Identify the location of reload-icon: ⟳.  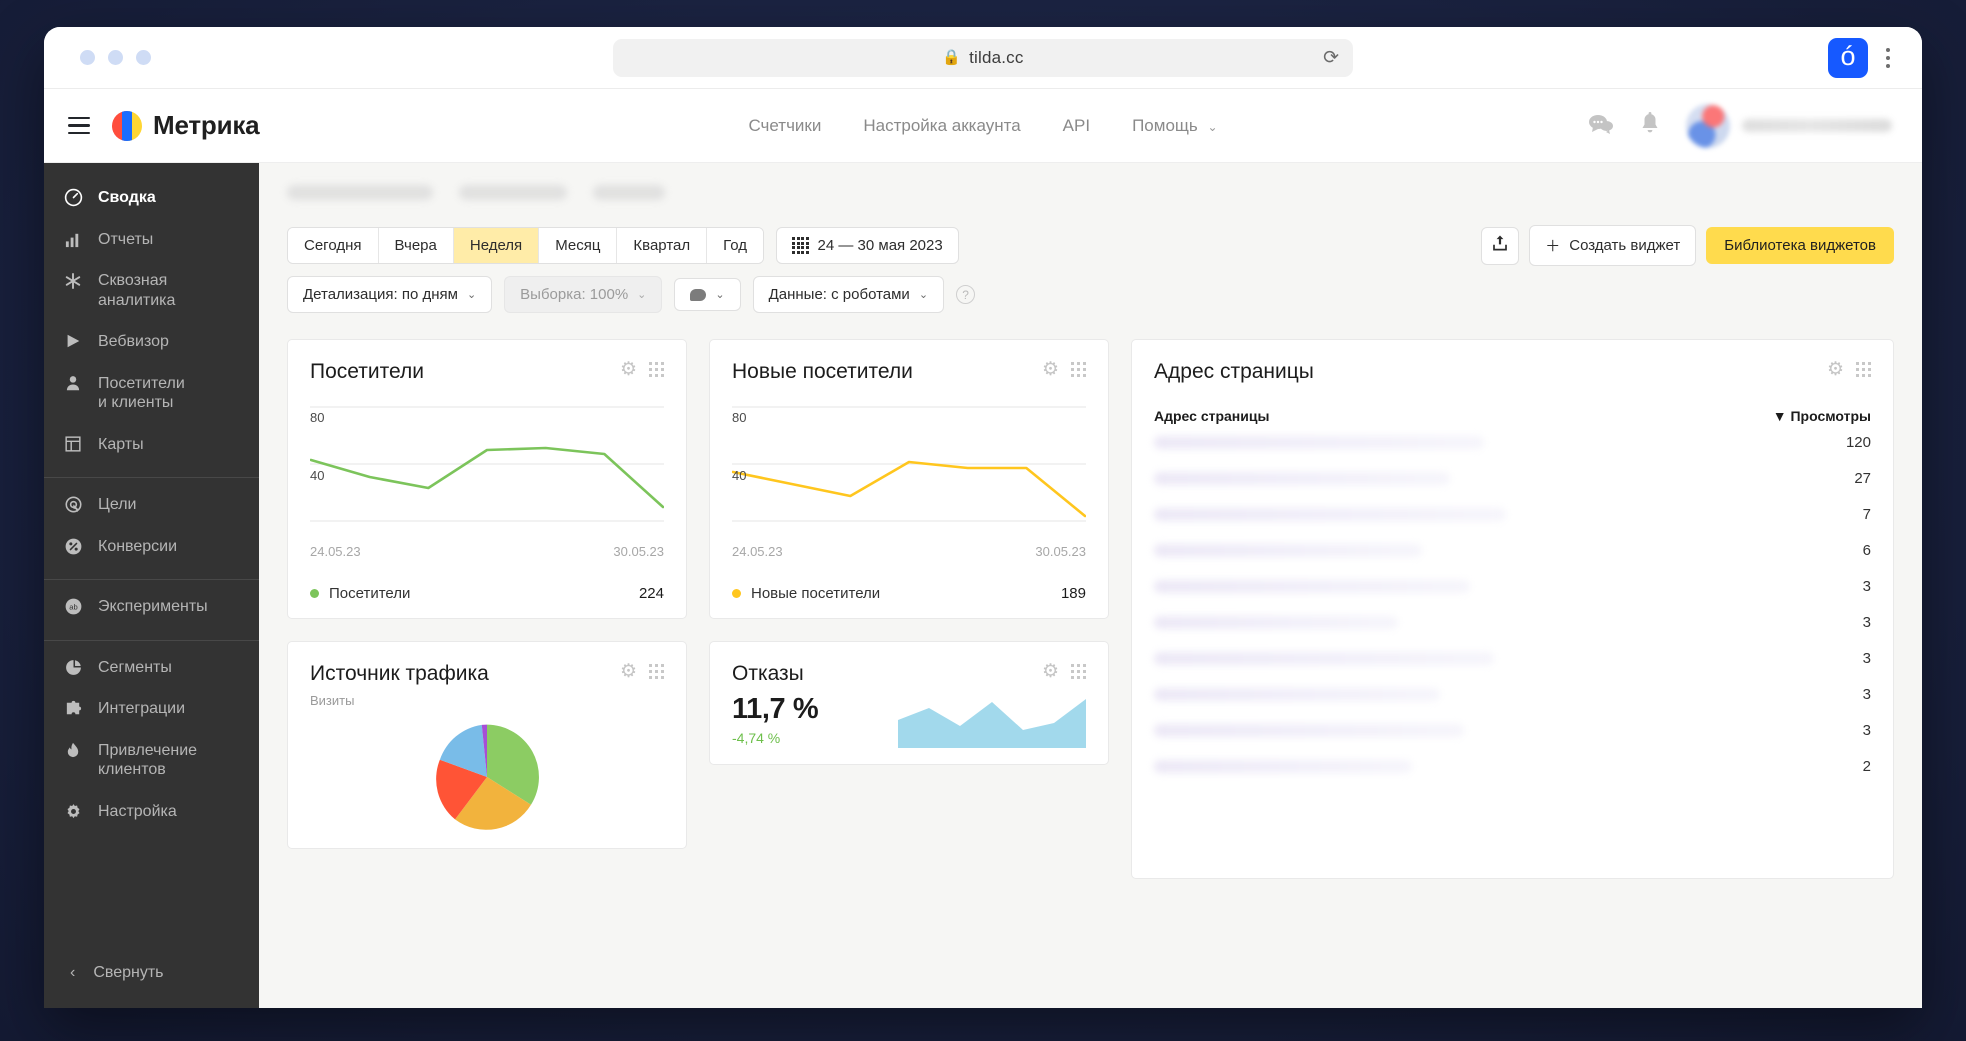
(1331, 57).